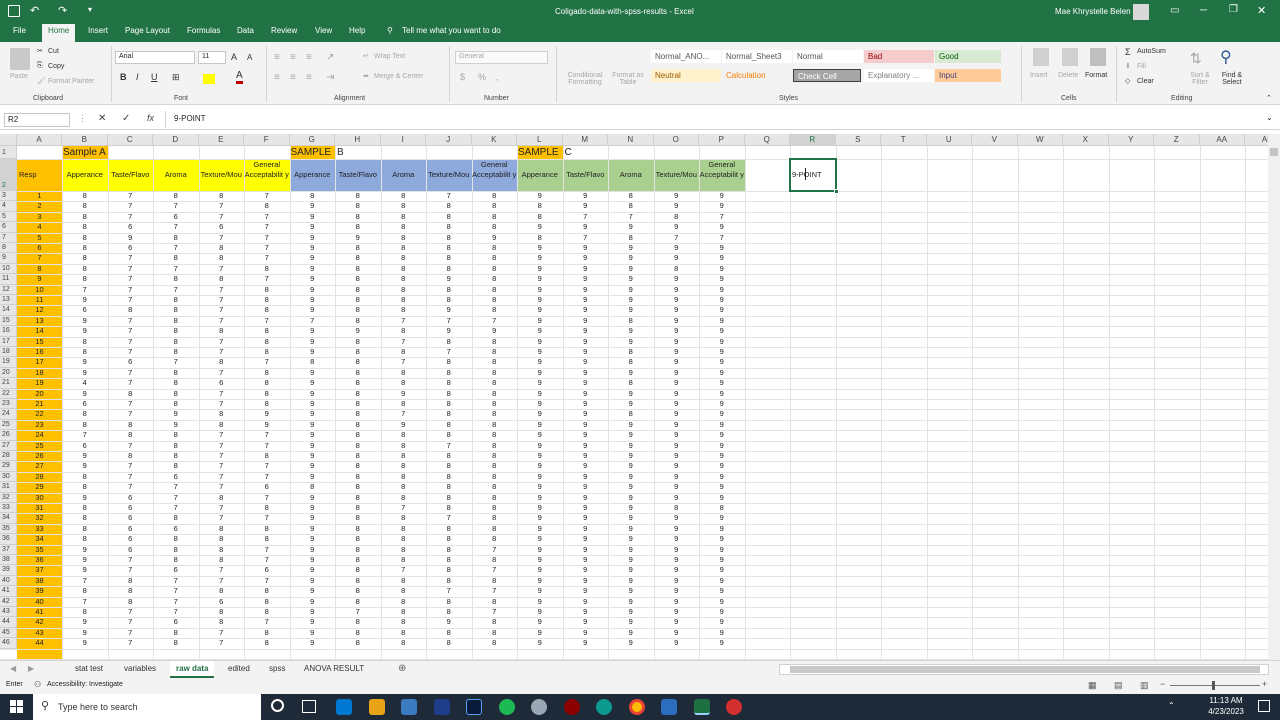  What do you see at coordinates (1098, 57) in the screenshot?
I see `format-cells-icon` at bounding box center [1098, 57].